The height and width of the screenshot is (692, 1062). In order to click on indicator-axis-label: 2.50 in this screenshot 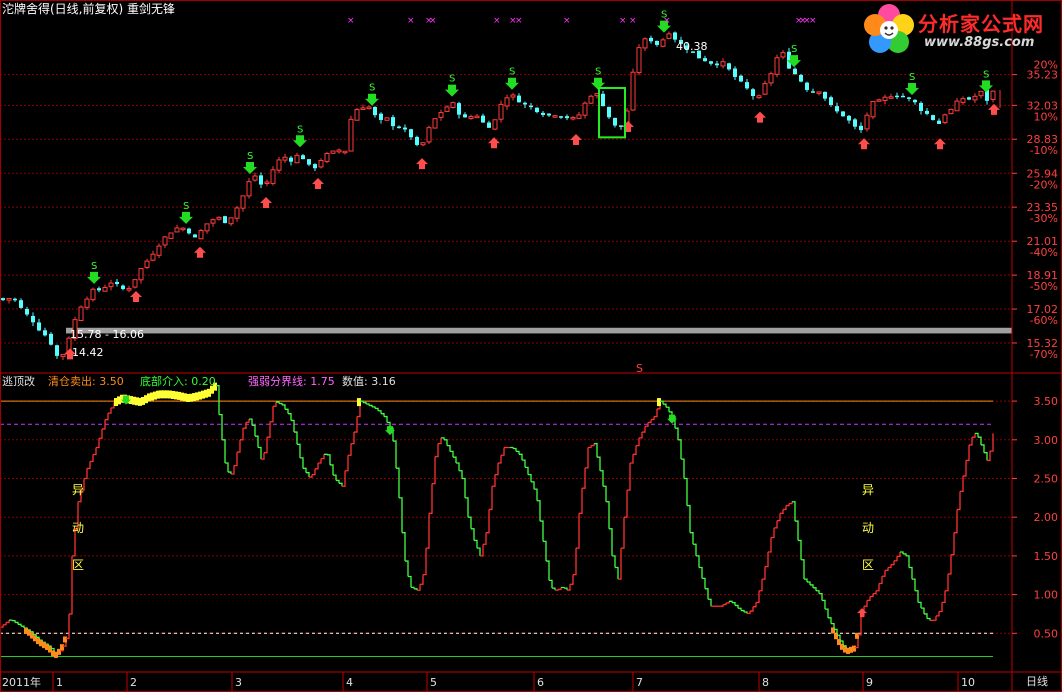, I will do `click(1046, 478)`.